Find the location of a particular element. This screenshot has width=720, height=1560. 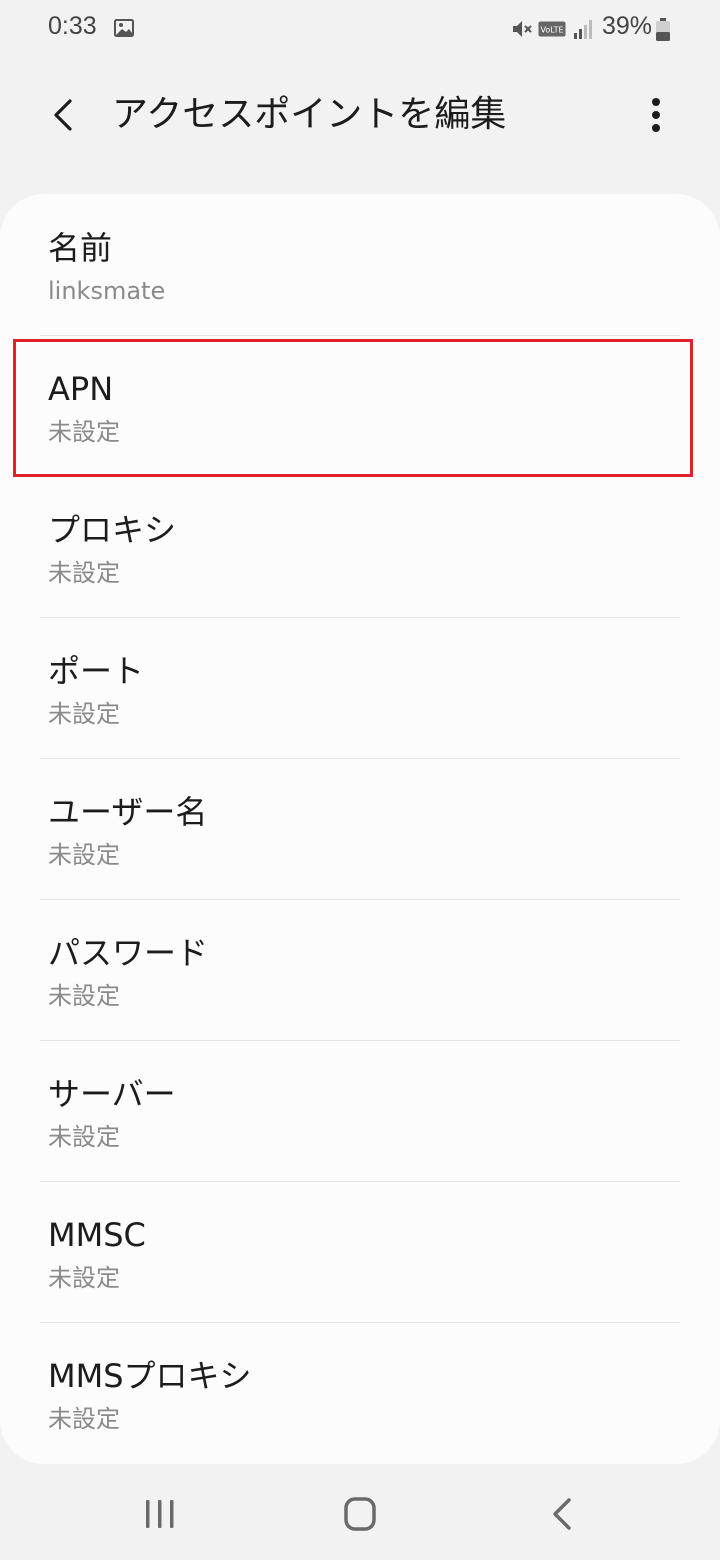

setting-item-username: ユーザー名 未設定 is located at coordinates (360, 828).